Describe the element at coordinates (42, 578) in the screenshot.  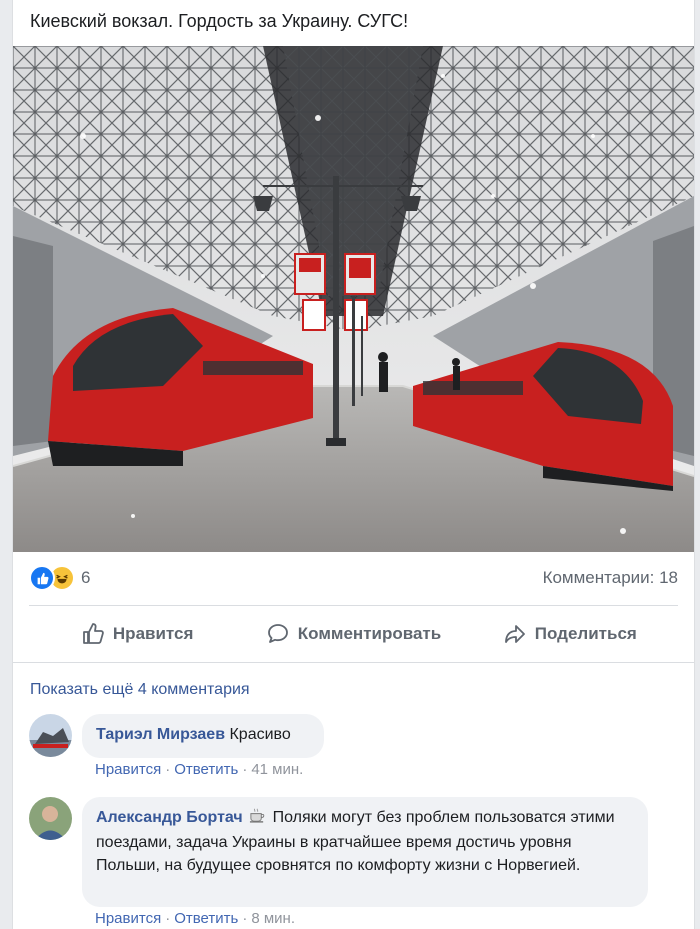
I see `like-icon` at that location.